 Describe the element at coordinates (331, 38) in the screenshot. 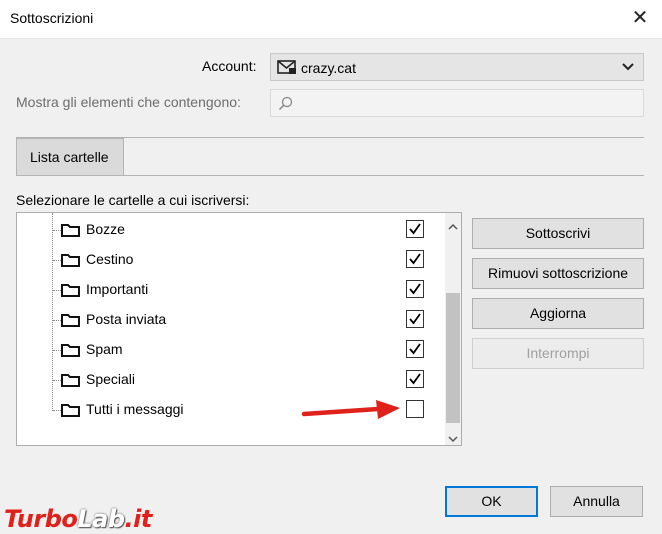

I see `title-divider` at that location.